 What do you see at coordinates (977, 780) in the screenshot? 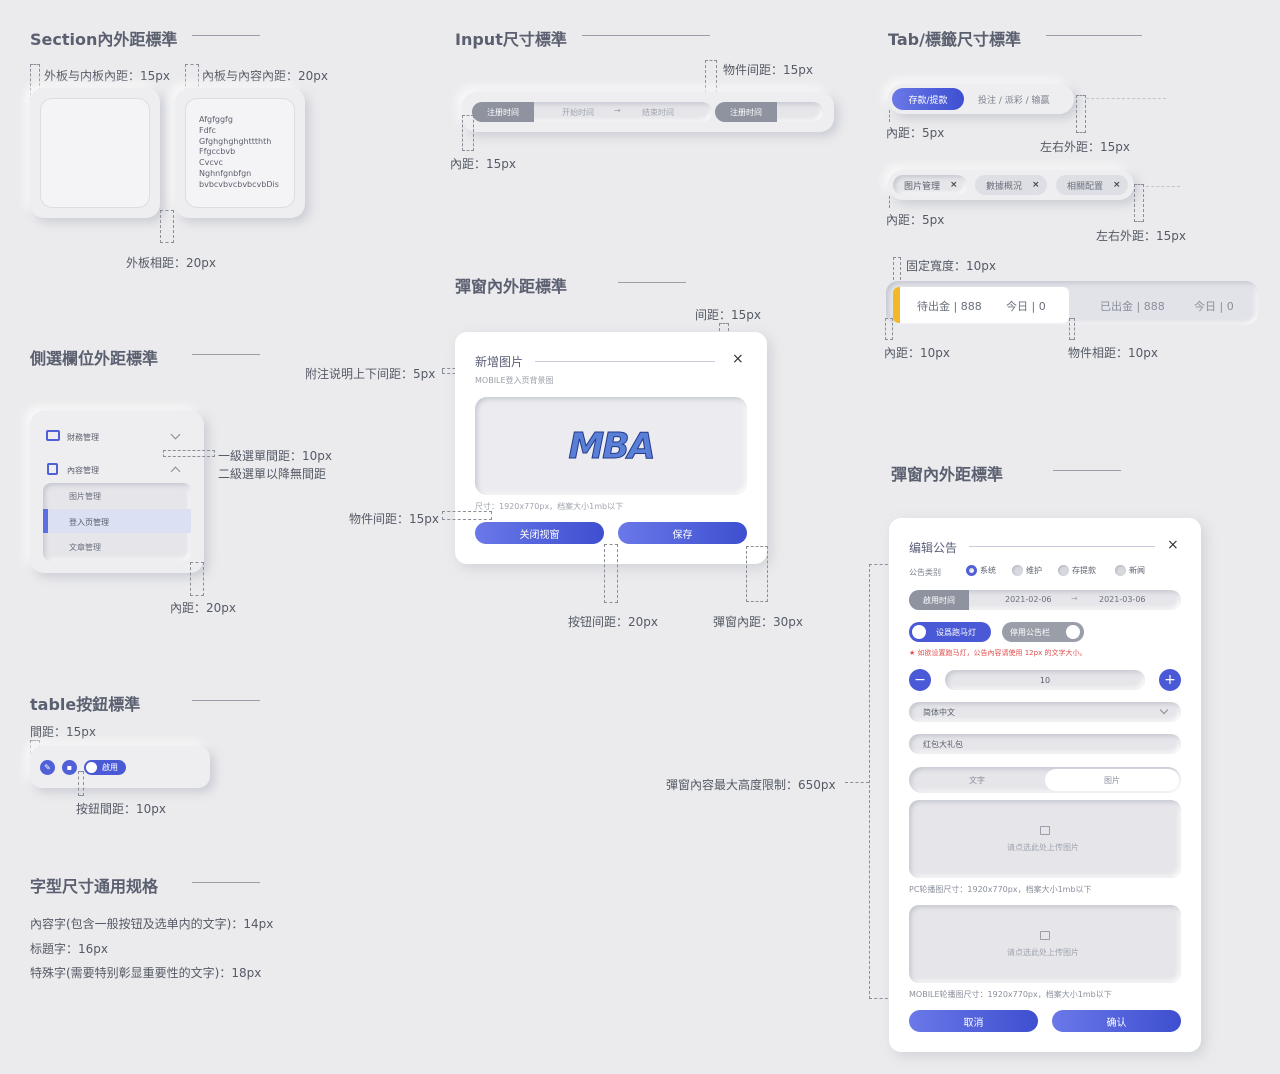
I see `segment-text: 文字` at bounding box center [977, 780].